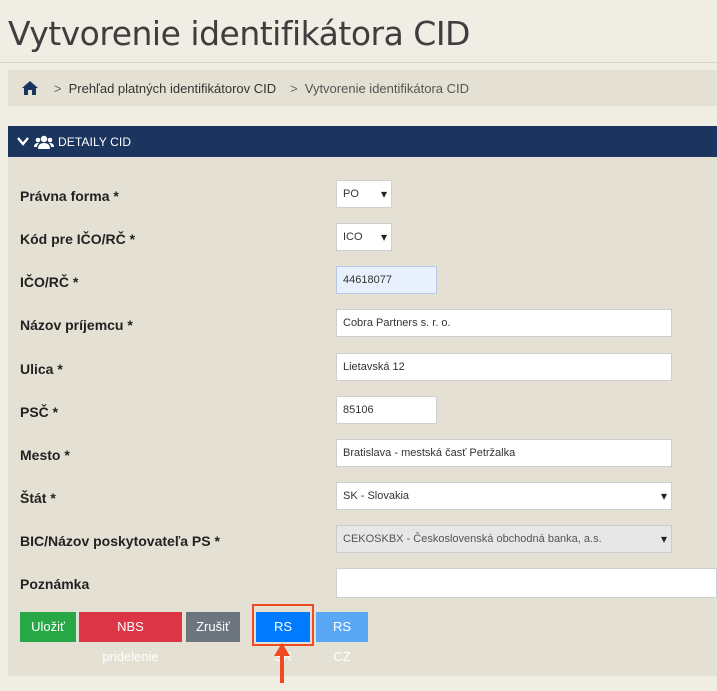  What do you see at coordinates (282, 663) in the screenshot?
I see `arrow-up-icon` at bounding box center [282, 663].